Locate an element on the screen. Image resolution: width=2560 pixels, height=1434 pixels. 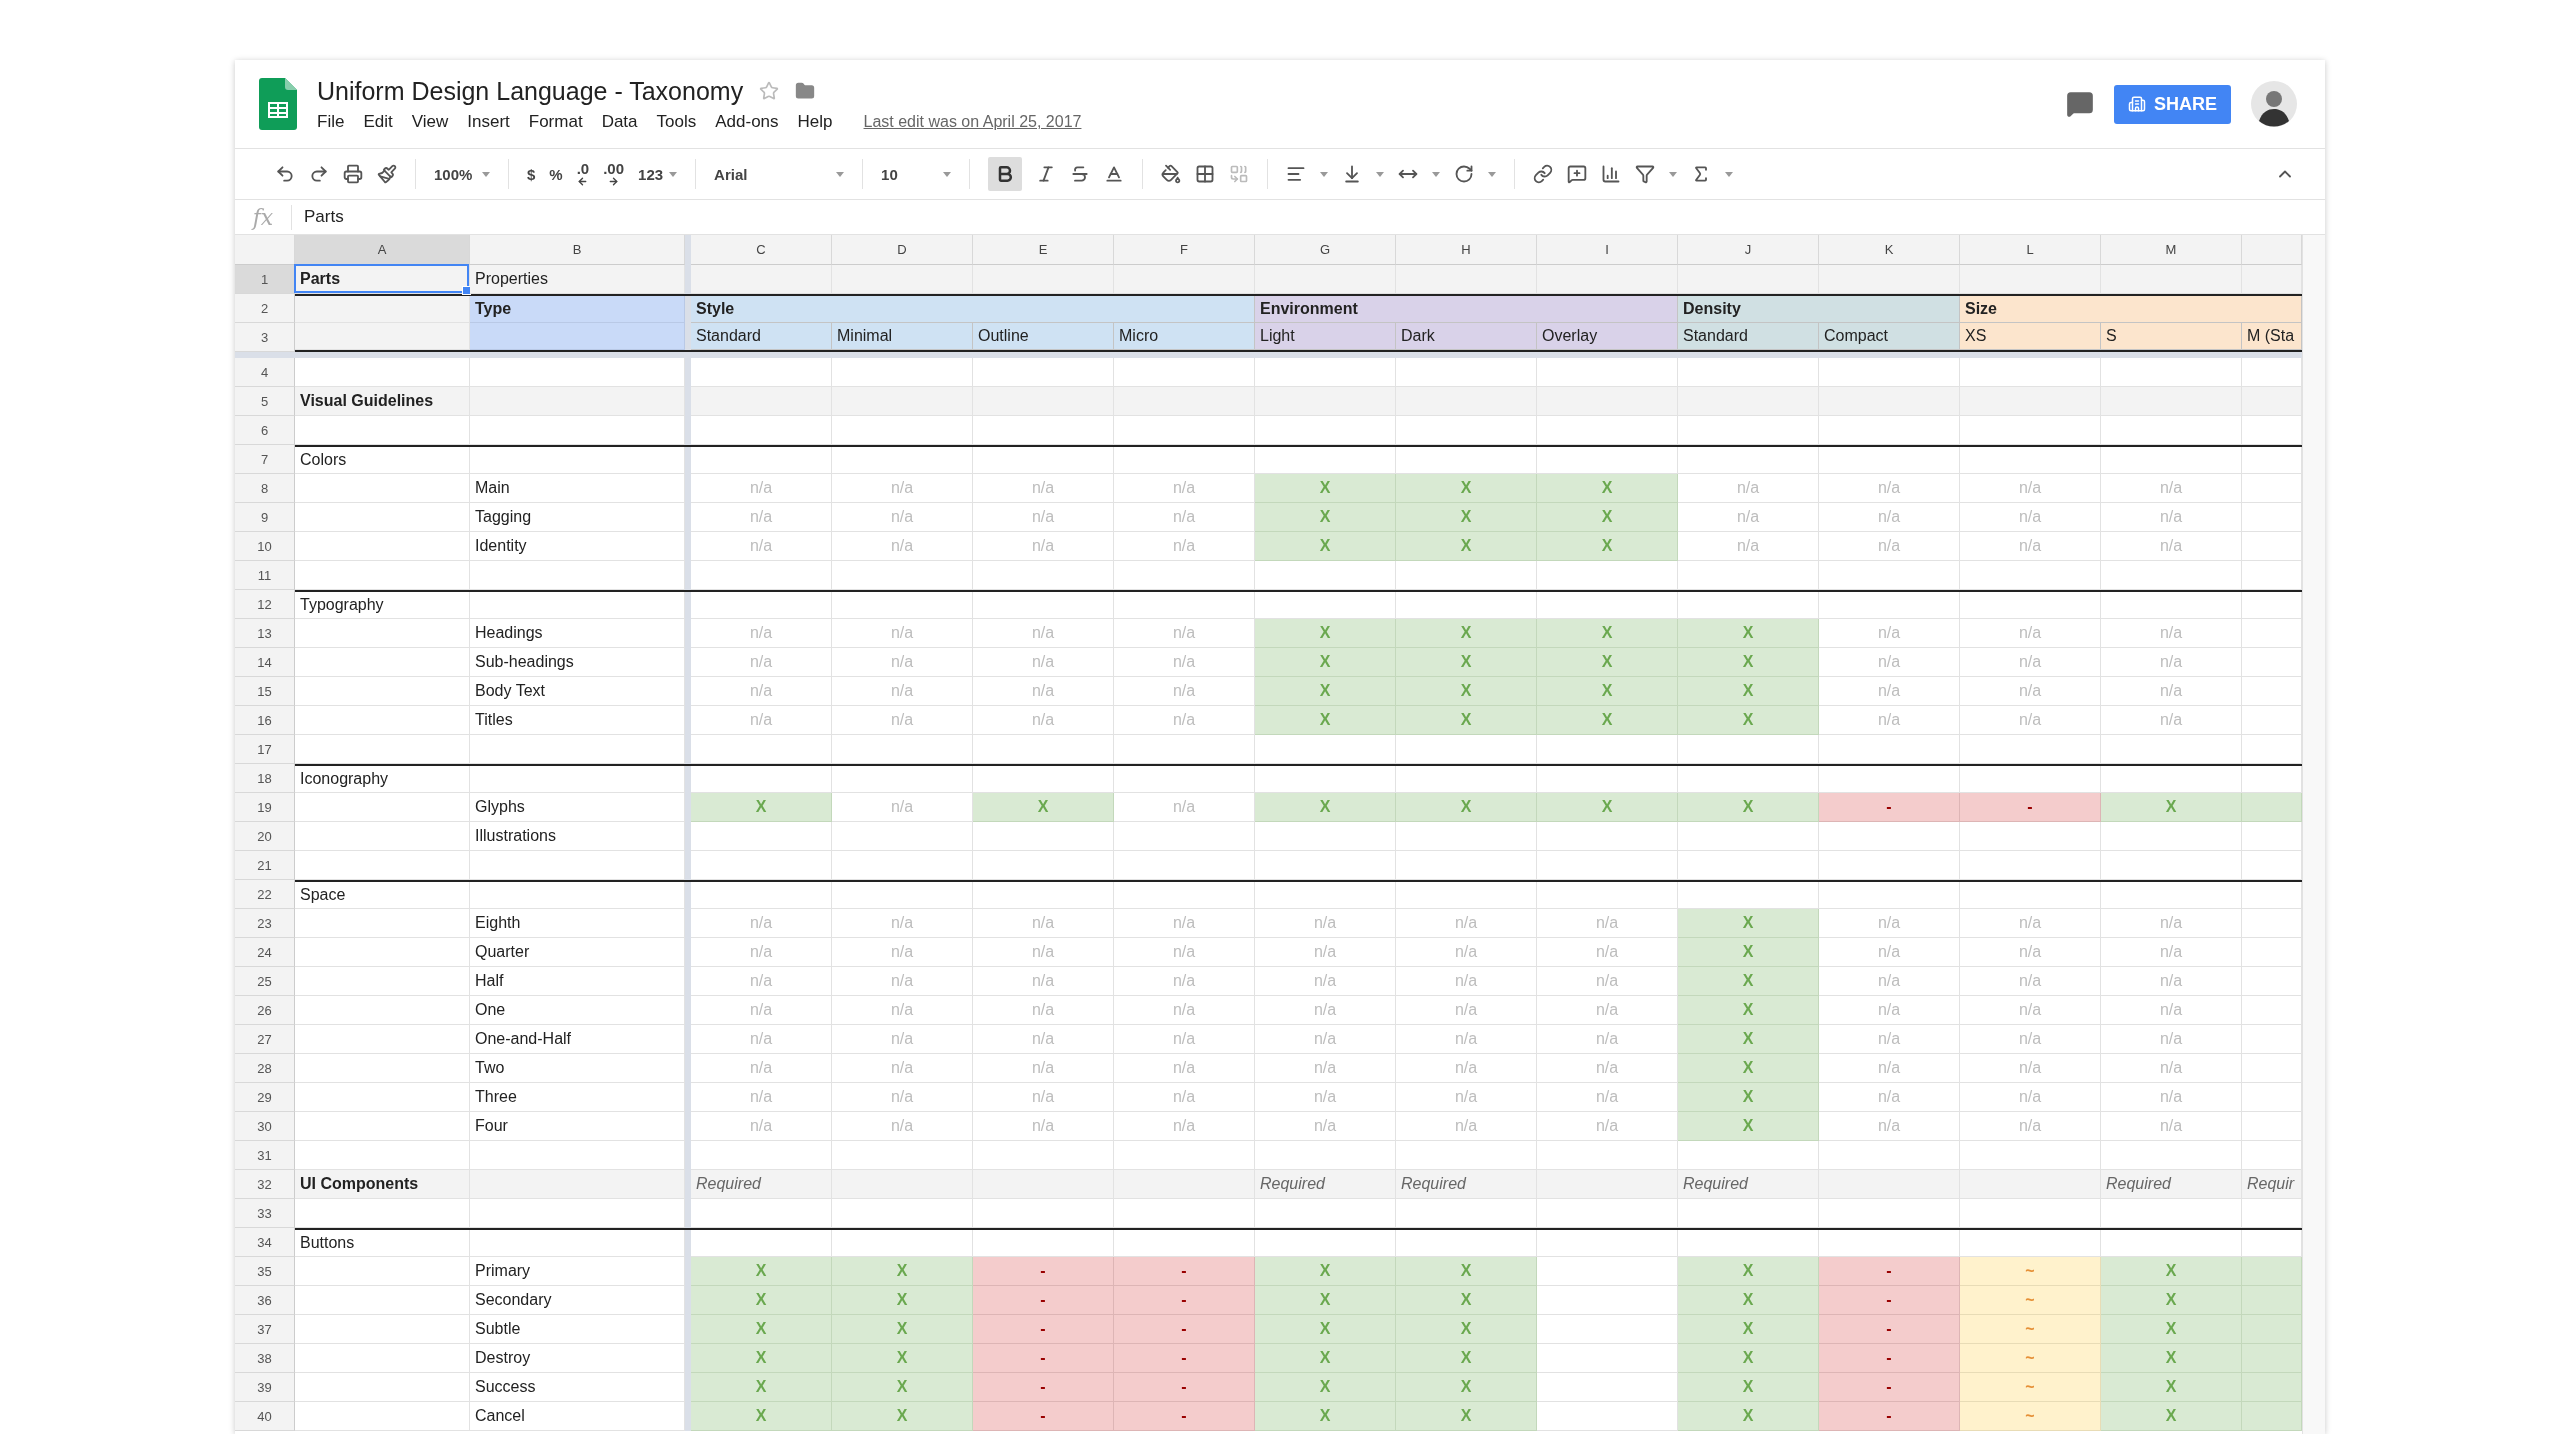
menu-item: Edit is located at coordinates (378, 121).